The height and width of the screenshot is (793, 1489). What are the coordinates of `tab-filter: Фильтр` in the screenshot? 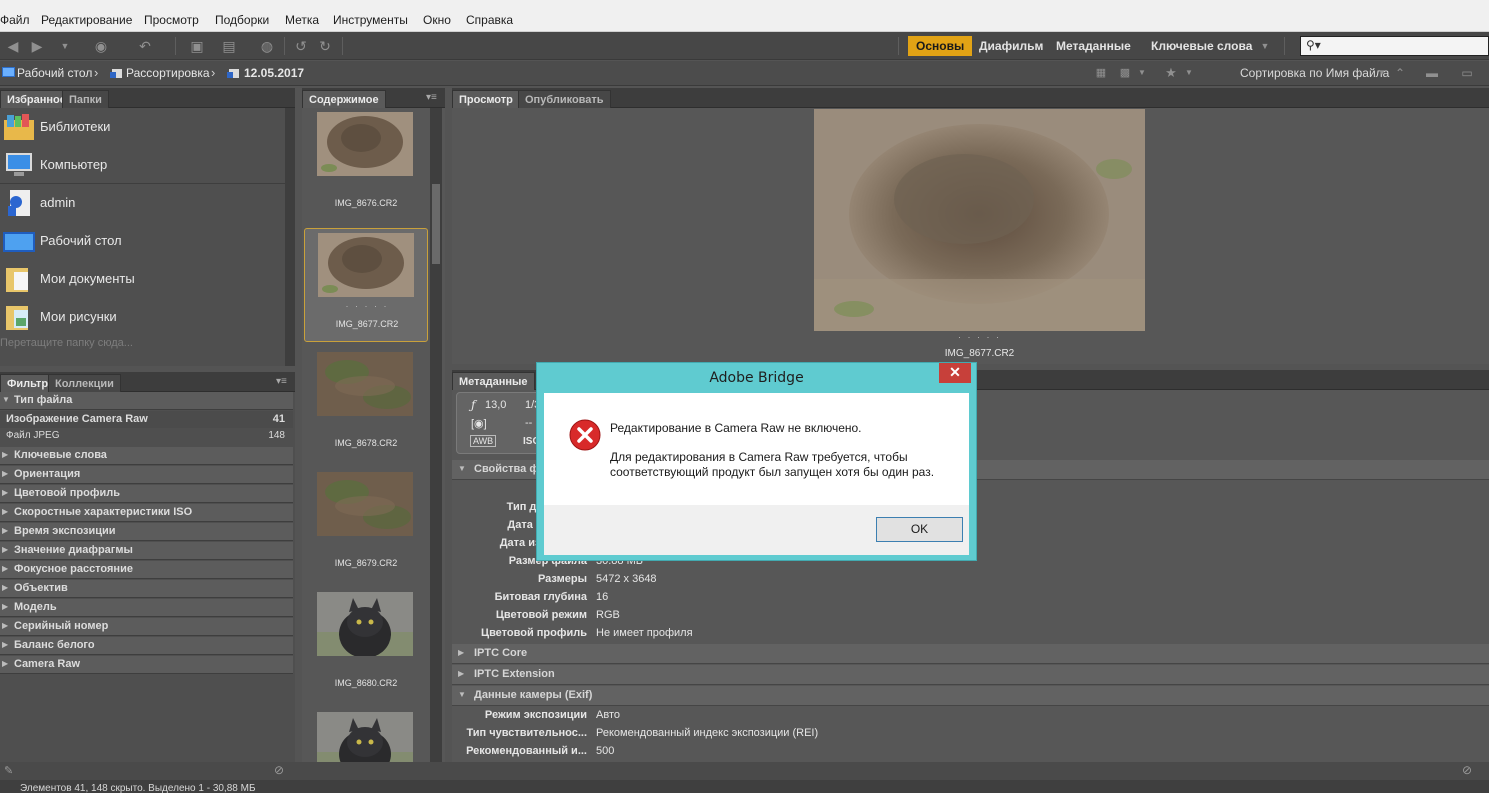 It's located at (28, 383).